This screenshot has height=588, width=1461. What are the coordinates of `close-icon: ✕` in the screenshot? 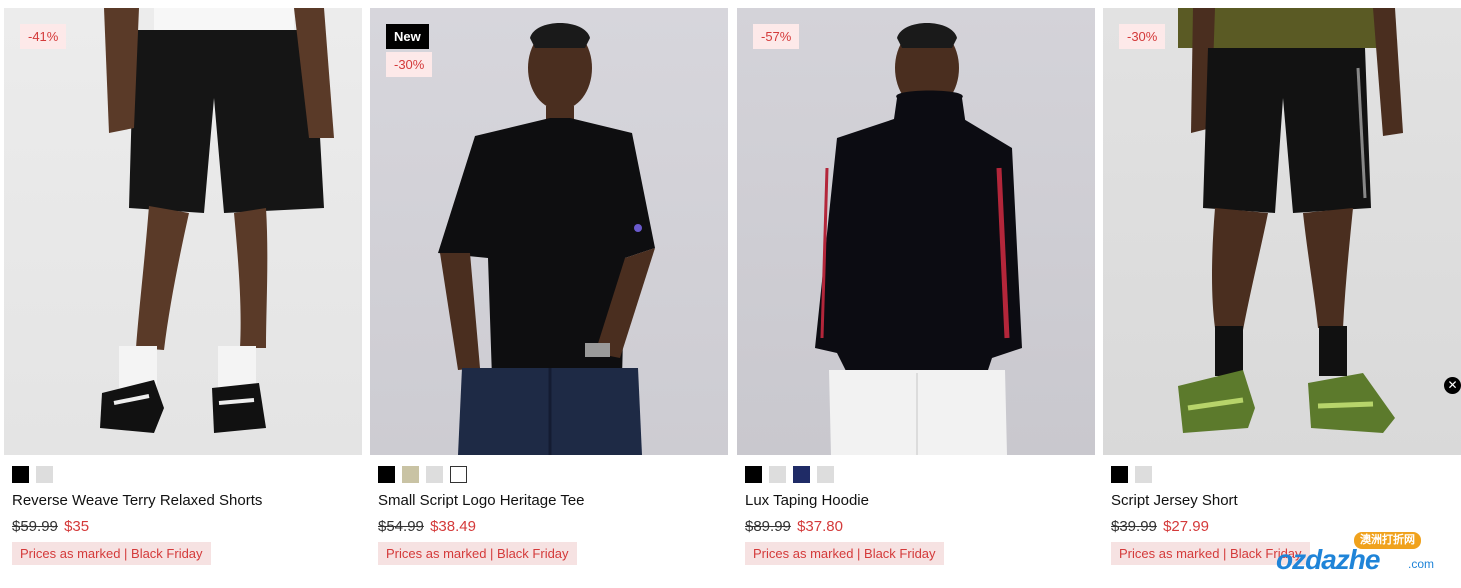 It's located at (1452, 385).